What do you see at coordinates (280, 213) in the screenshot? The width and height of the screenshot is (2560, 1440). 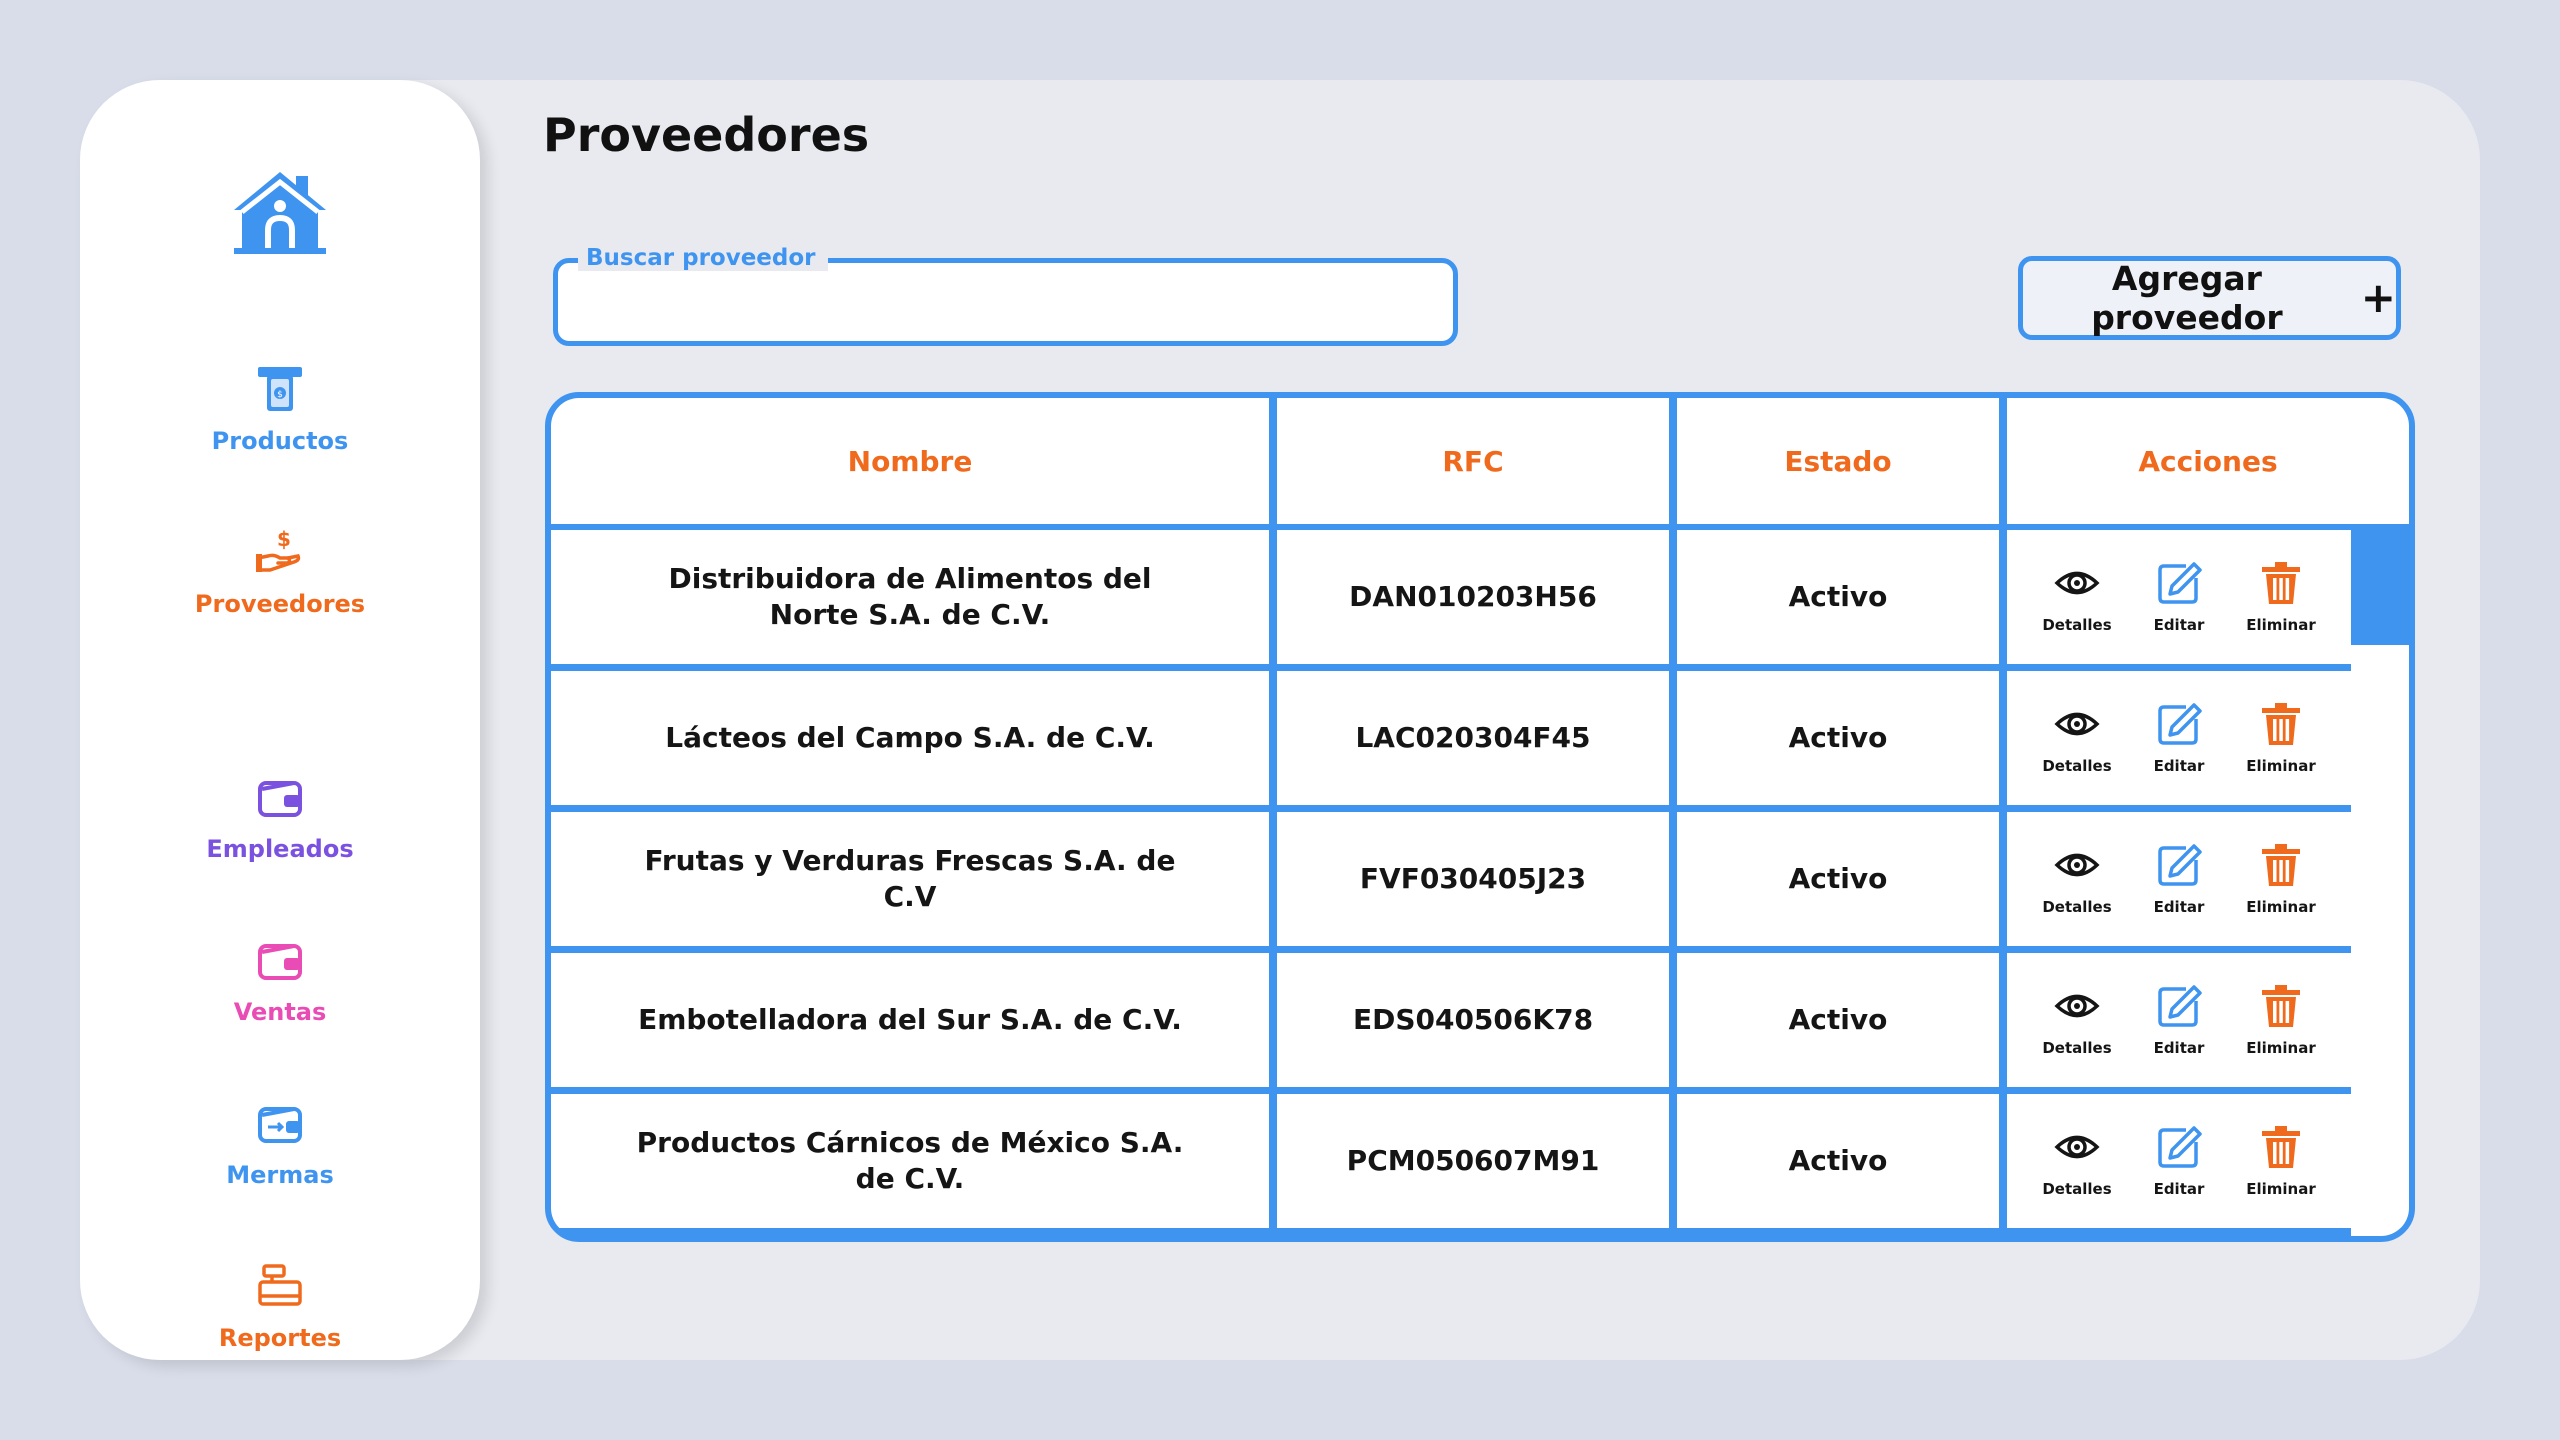 I see `home-icon` at bounding box center [280, 213].